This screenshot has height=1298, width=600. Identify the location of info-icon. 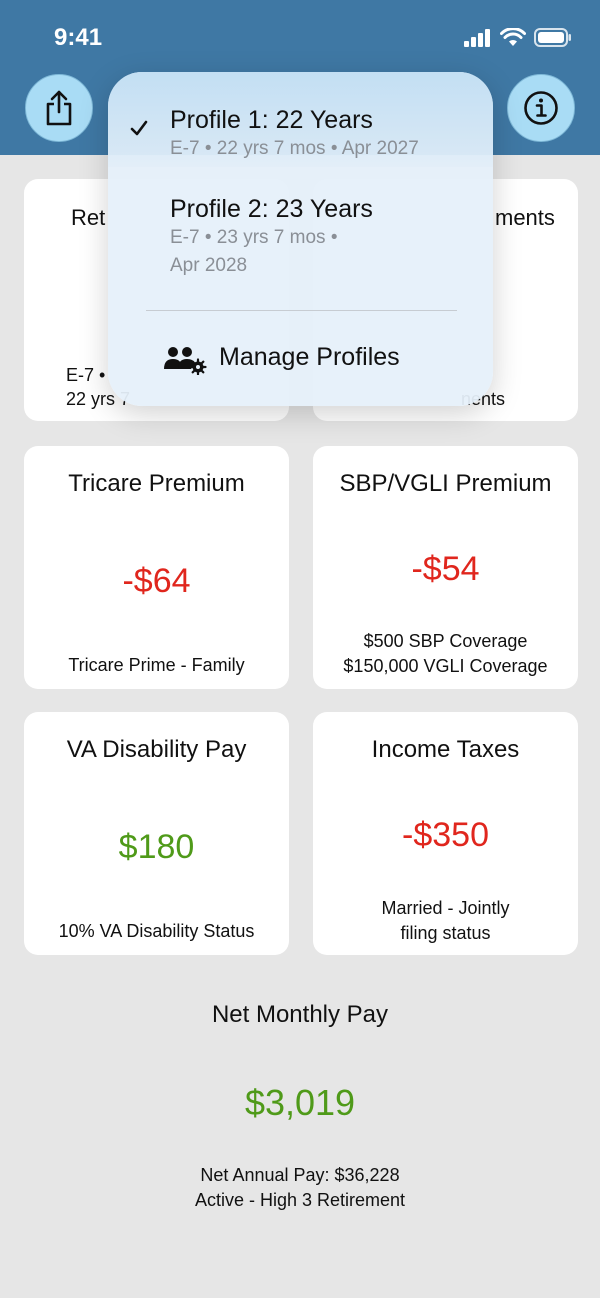
(541, 108).